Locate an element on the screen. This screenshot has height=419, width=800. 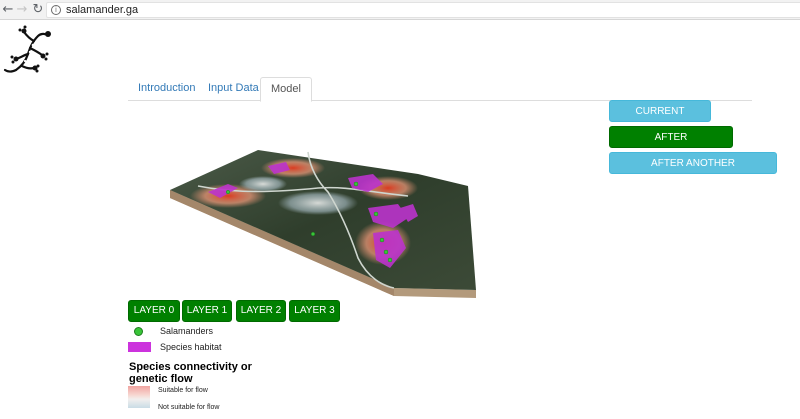
legend-suitable-label: Suitable for flow is located at coordinates (183, 390).